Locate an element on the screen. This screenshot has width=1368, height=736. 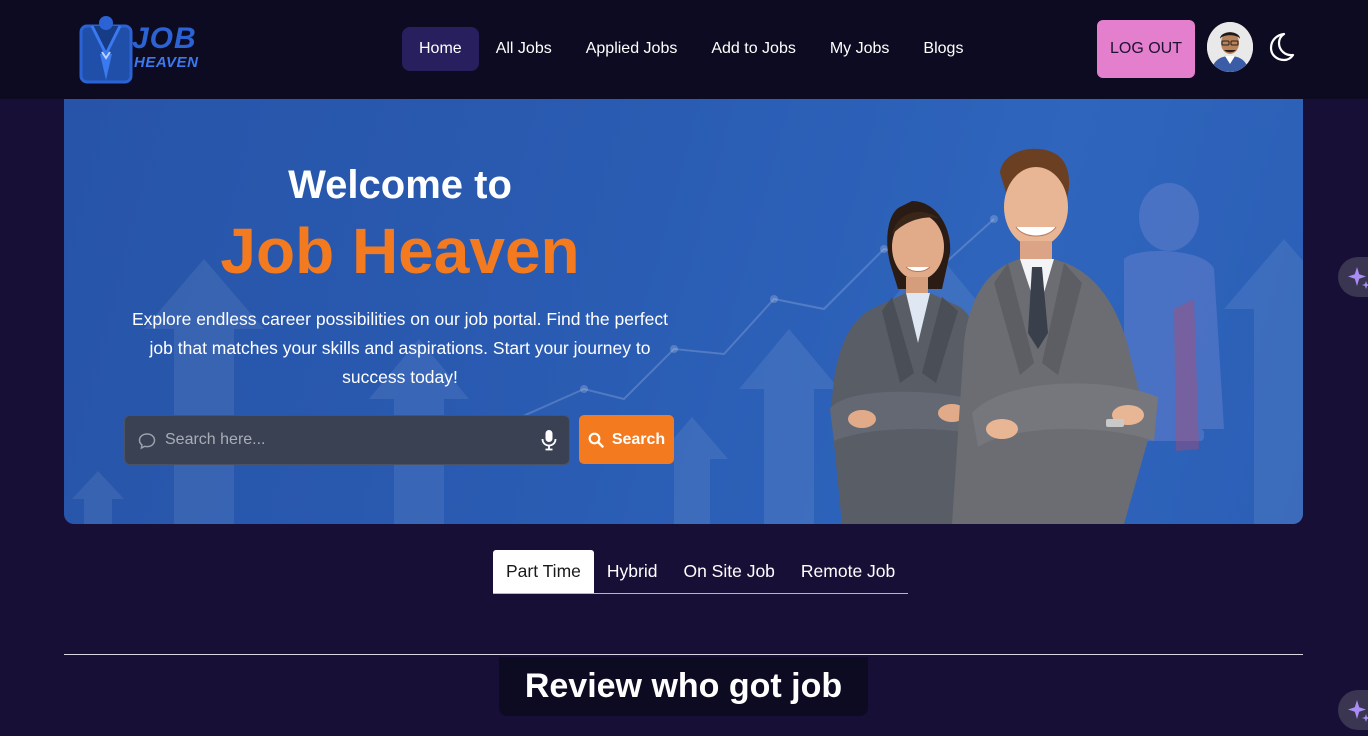
user-avatar-icon is located at coordinates (1230, 47).